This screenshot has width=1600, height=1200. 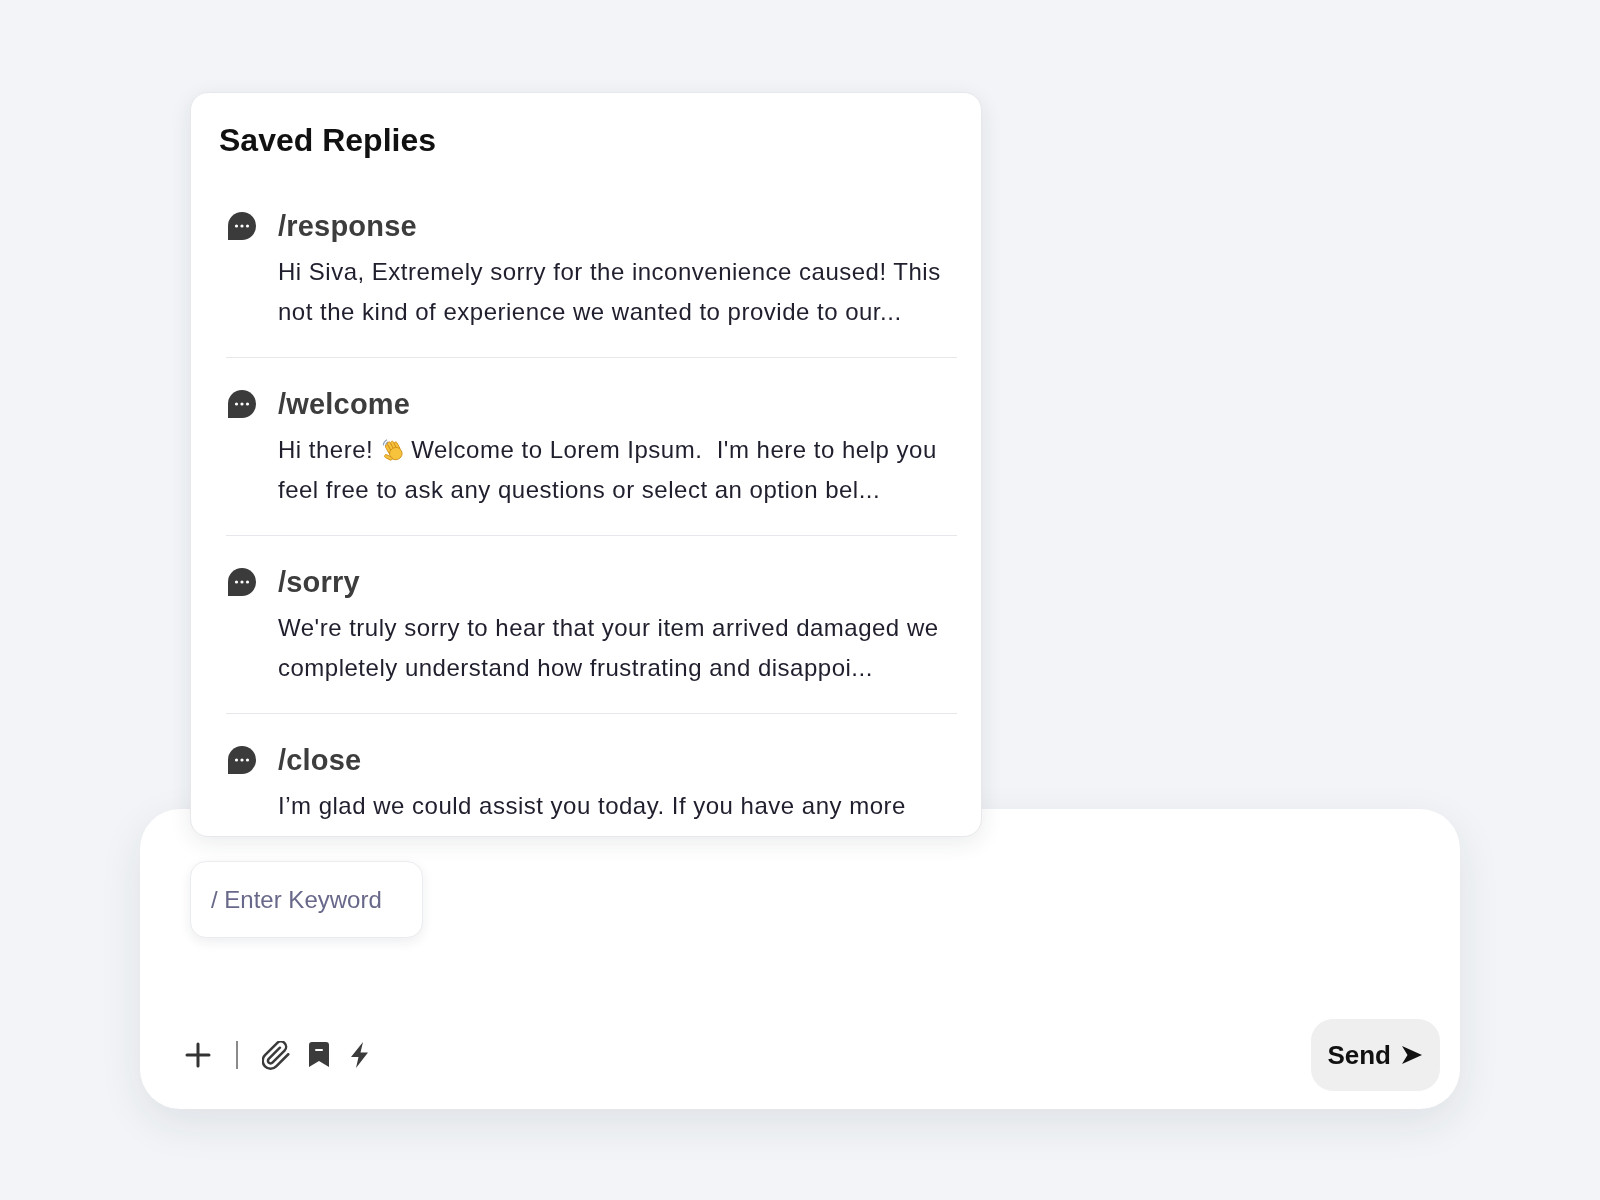 What do you see at coordinates (306, 899) in the screenshot?
I see `keyword-field: / Enter Keyword` at bounding box center [306, 899].